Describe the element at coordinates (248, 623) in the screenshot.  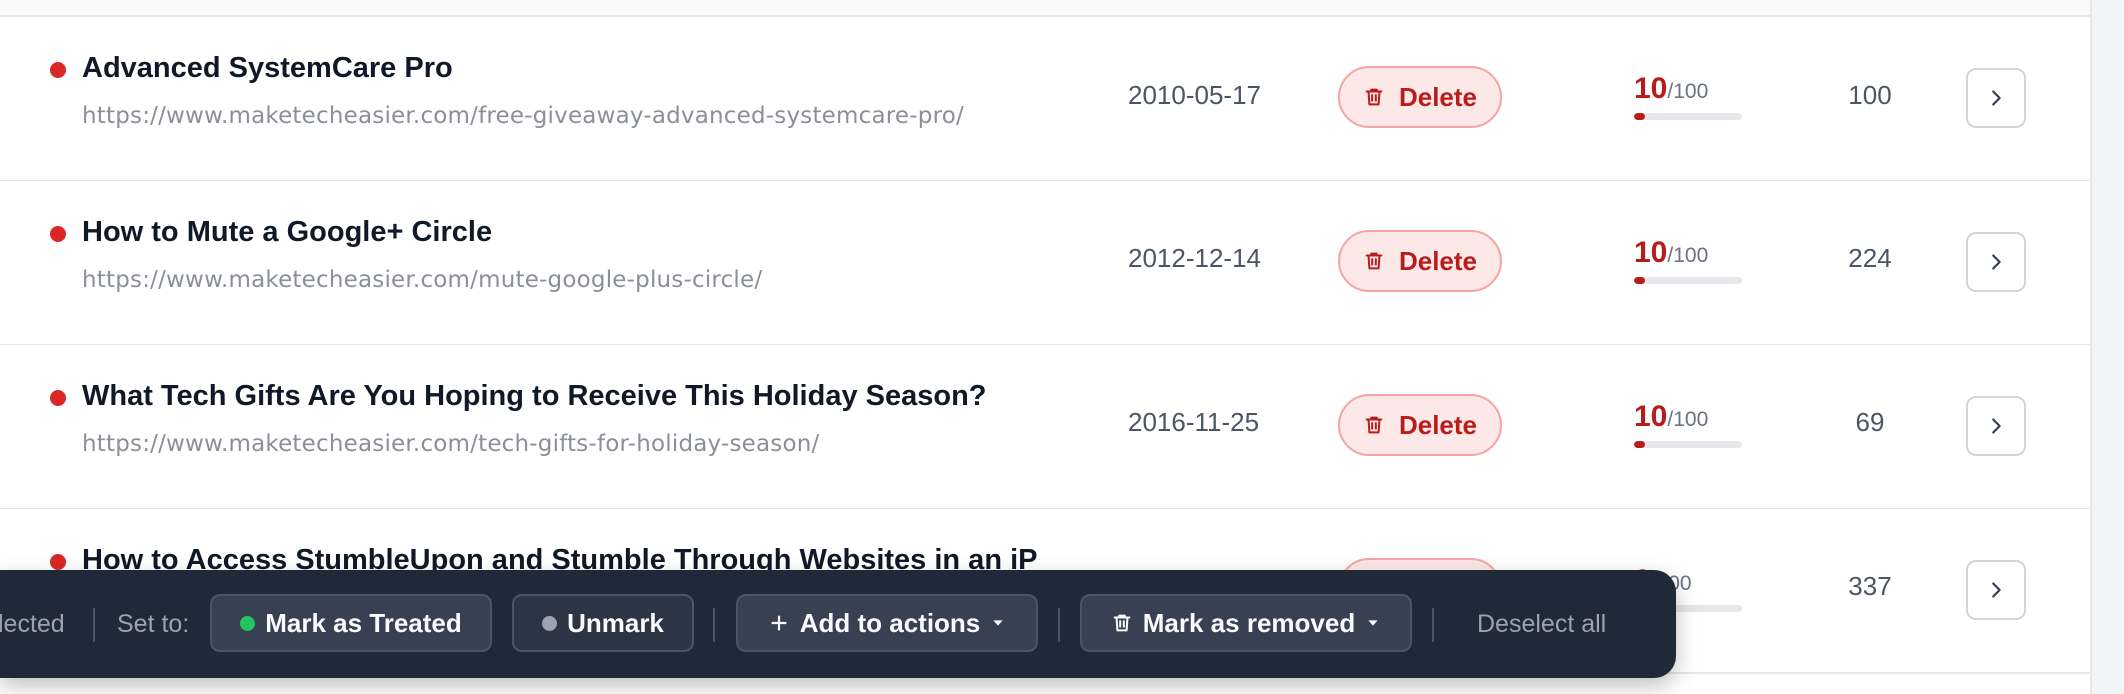
I see `treated-status-dot` at that location.